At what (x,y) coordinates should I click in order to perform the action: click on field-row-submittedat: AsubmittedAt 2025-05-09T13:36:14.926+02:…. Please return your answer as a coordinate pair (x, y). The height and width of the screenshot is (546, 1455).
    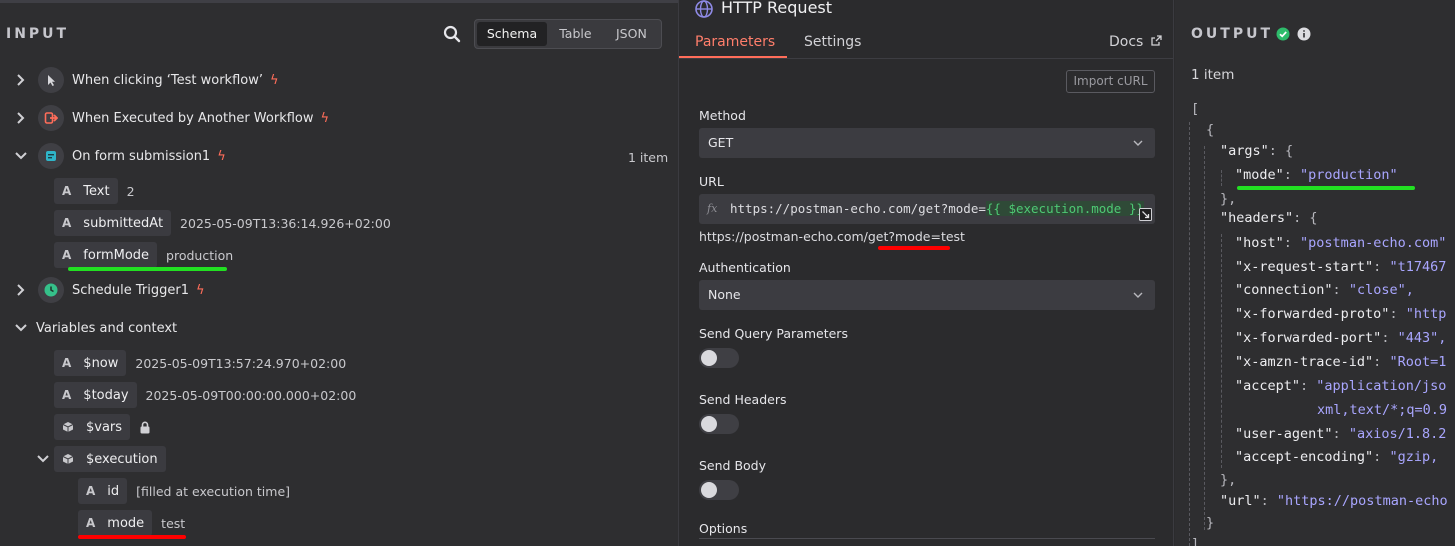
    Looking at the image, I should click on (222, 223).